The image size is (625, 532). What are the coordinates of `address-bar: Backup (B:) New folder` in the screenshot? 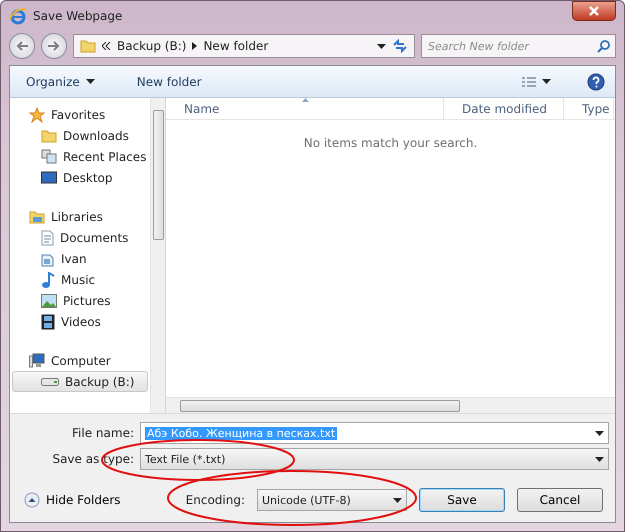 It's located at (244, 46).